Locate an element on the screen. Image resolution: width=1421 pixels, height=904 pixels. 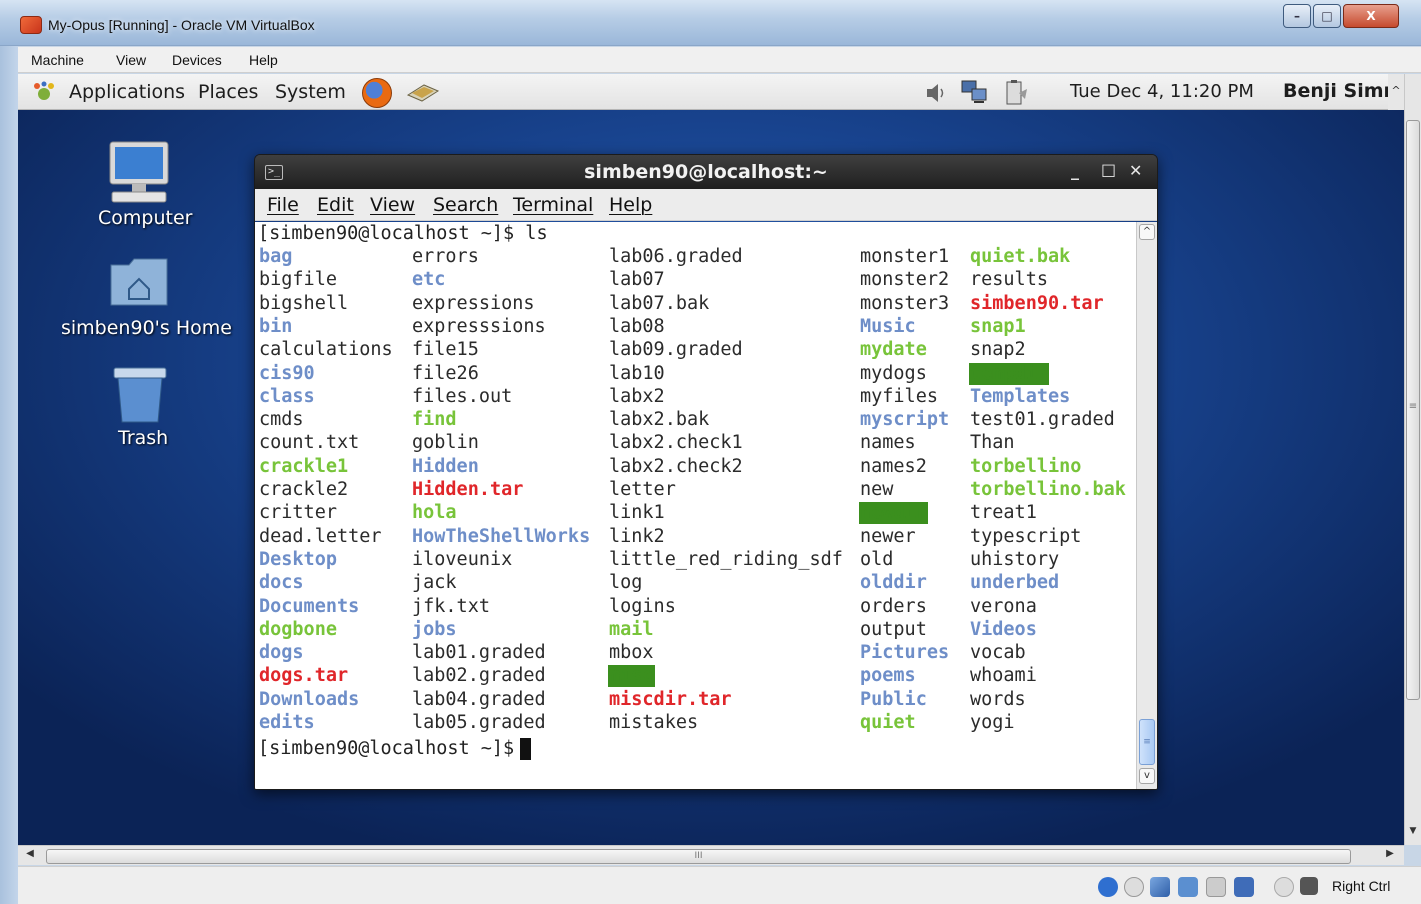
host-window-title: My-Opus [Running] - Oracle VM VirtualBox is located at coordinates (181, 25).